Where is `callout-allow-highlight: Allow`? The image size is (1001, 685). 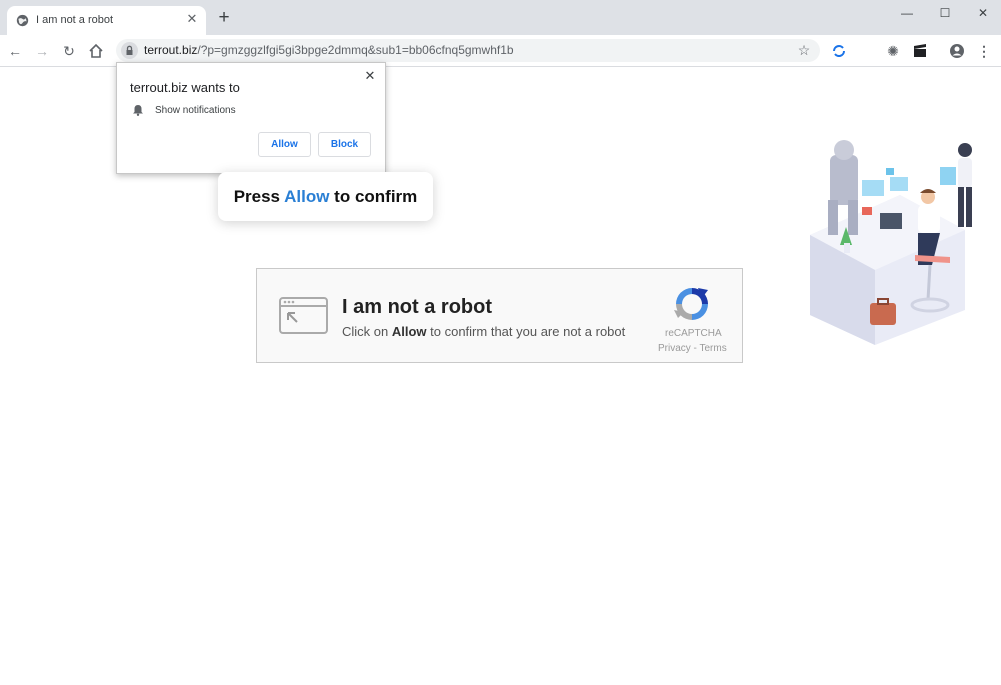
callout-allow-highlight: Allow is located at coordinates (307, 196).